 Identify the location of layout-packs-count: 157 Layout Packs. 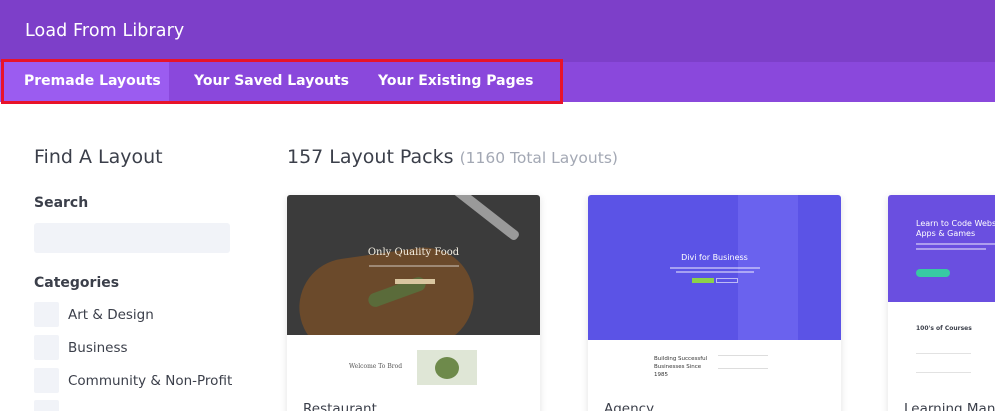
(370, 157).